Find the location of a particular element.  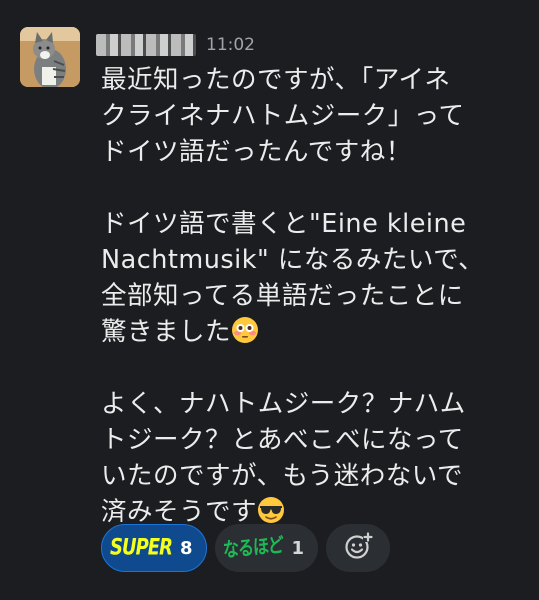

add-reaction-button is located at coordinates (358, 548).